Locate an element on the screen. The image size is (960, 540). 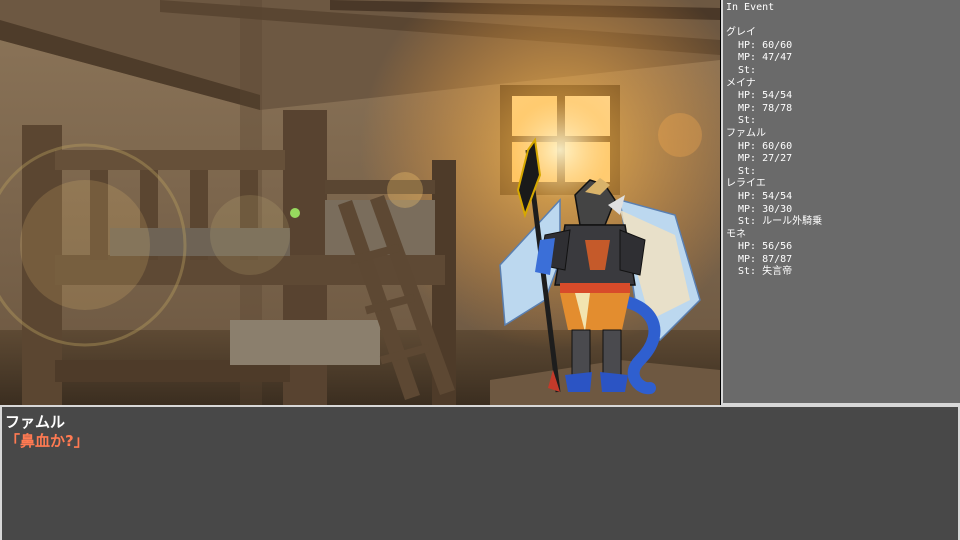
member-state: St: ルール外騎乗 is located at coordinates (780, 222).